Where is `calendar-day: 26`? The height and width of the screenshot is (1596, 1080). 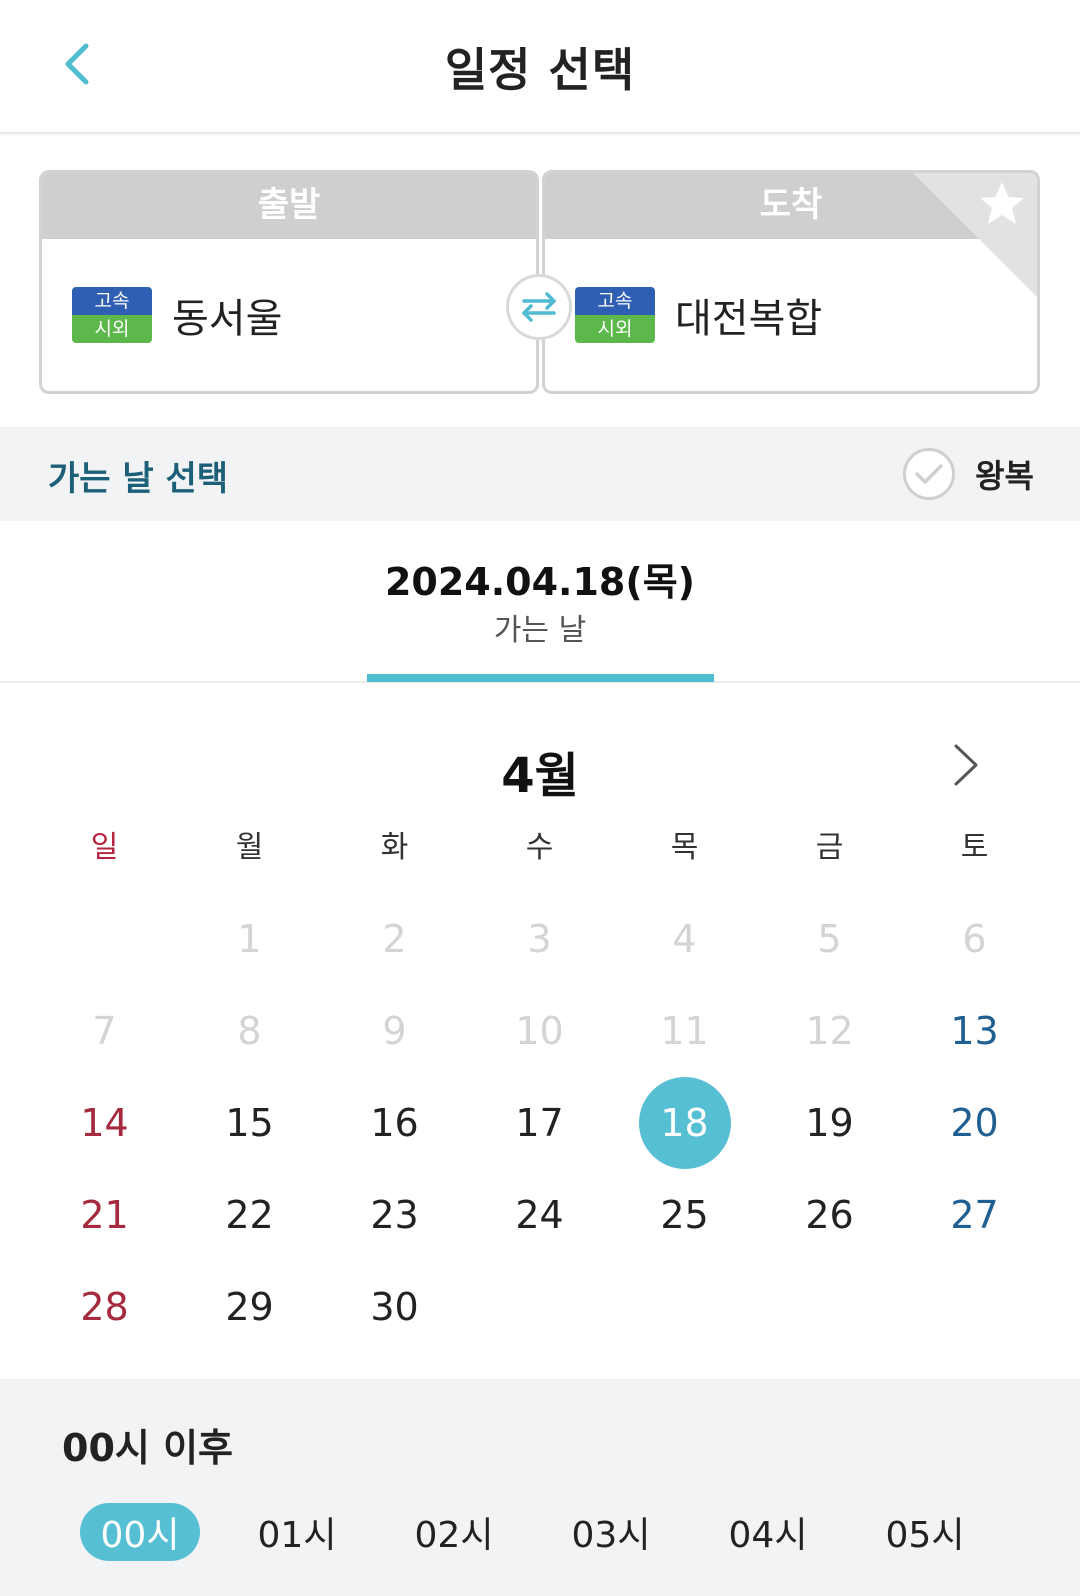 calendar-day: 26 is located at coordinates (829, 1215).